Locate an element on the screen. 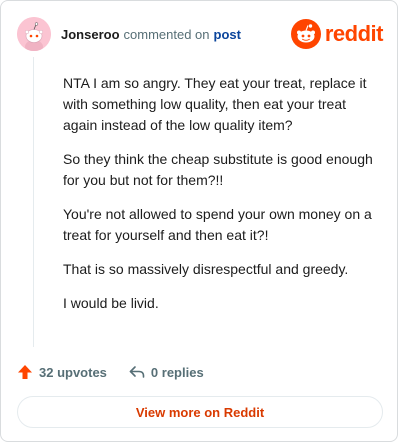  reply-count: 0 replies is located at coordinates (166, 372).